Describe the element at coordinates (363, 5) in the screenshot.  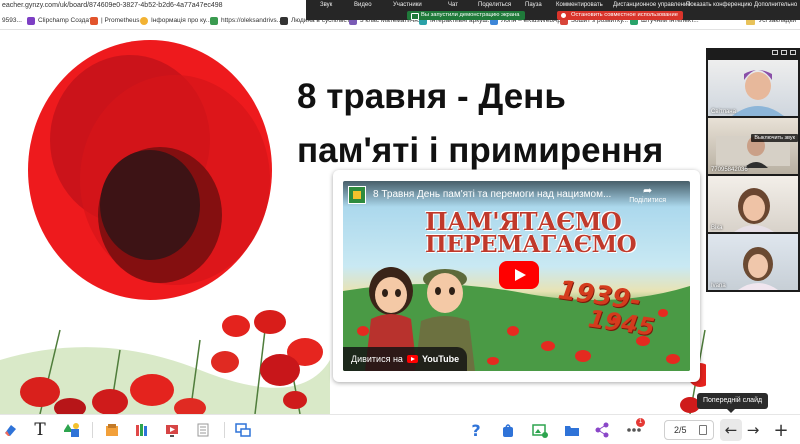
I see `conf-menu-video: Видео` at that location.